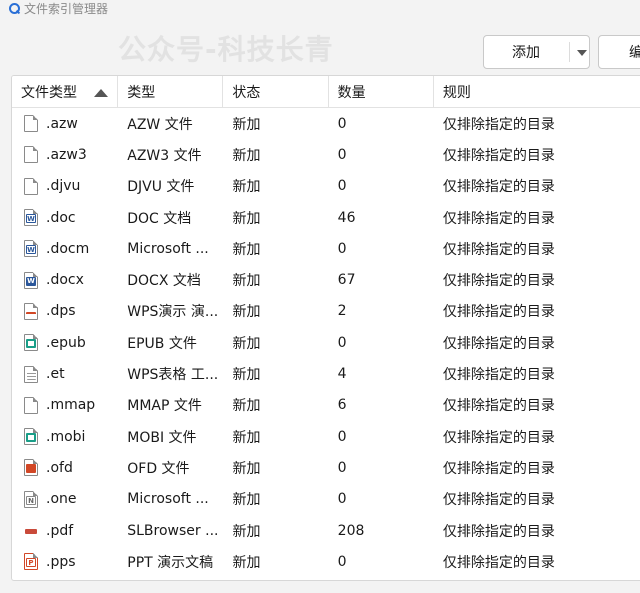 The image size is (640, 593). What do you see at coordinates (101, 93) in the screenshot?
I see `sort-ascending-icon` at bounding box center [101, 93].